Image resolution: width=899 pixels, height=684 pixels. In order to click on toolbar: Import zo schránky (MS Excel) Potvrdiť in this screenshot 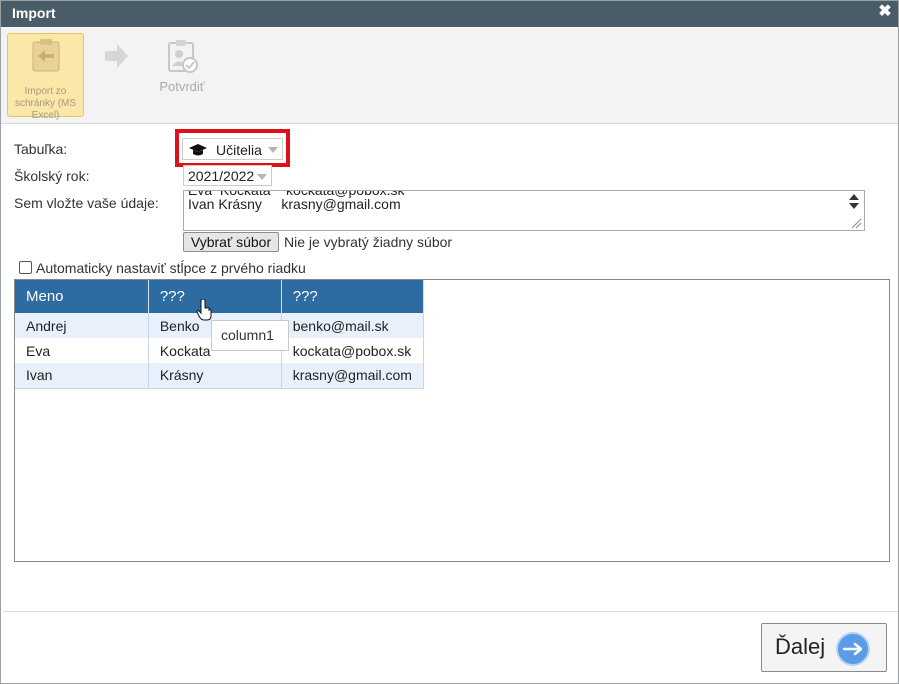, I will do `click(449, 75)`.